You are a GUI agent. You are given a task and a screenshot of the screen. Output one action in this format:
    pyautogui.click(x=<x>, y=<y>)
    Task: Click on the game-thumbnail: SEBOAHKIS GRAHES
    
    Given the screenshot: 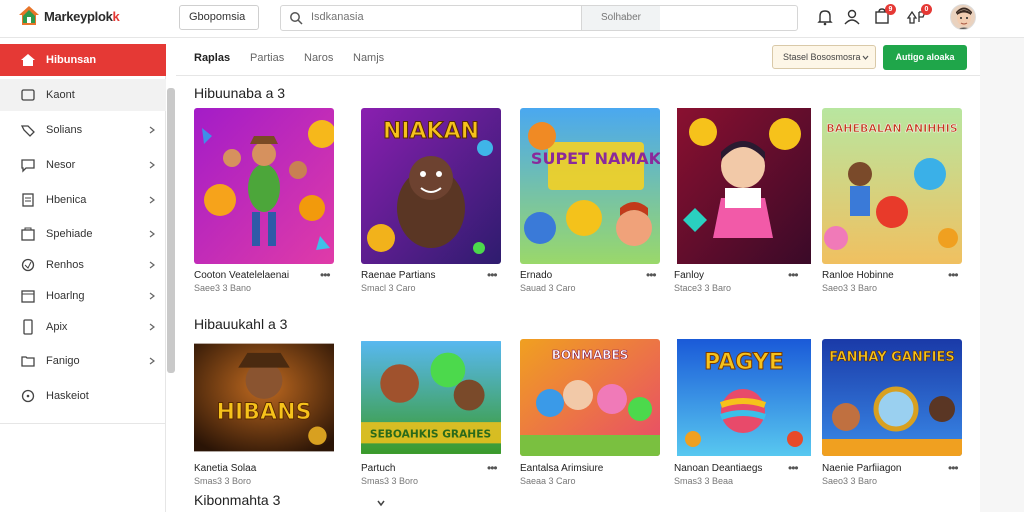 What is the action you would take?
    pyautogui.click(x=431, y=397)
    